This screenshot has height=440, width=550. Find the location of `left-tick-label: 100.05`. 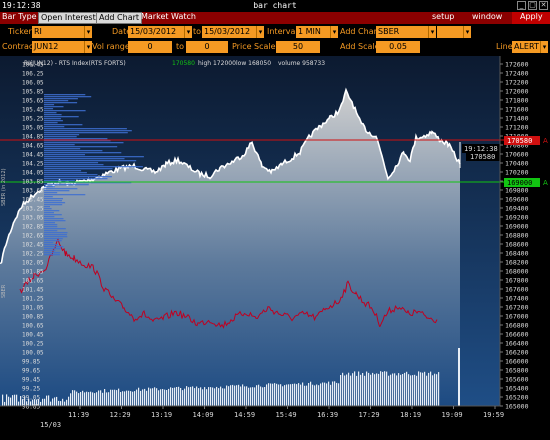

left-tick-label: 100.05 is located at coordinates (33, 353).